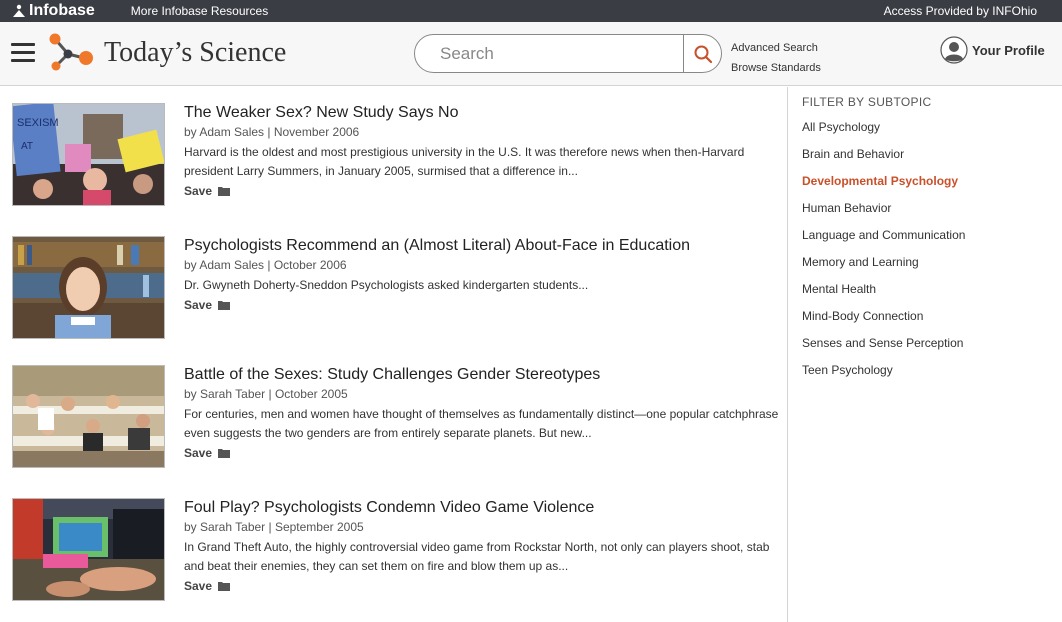 This screenshot has width=1062, height=622. I want to click on filter-heading: FILTER BY SUBTOPIC, so click(867, 102).